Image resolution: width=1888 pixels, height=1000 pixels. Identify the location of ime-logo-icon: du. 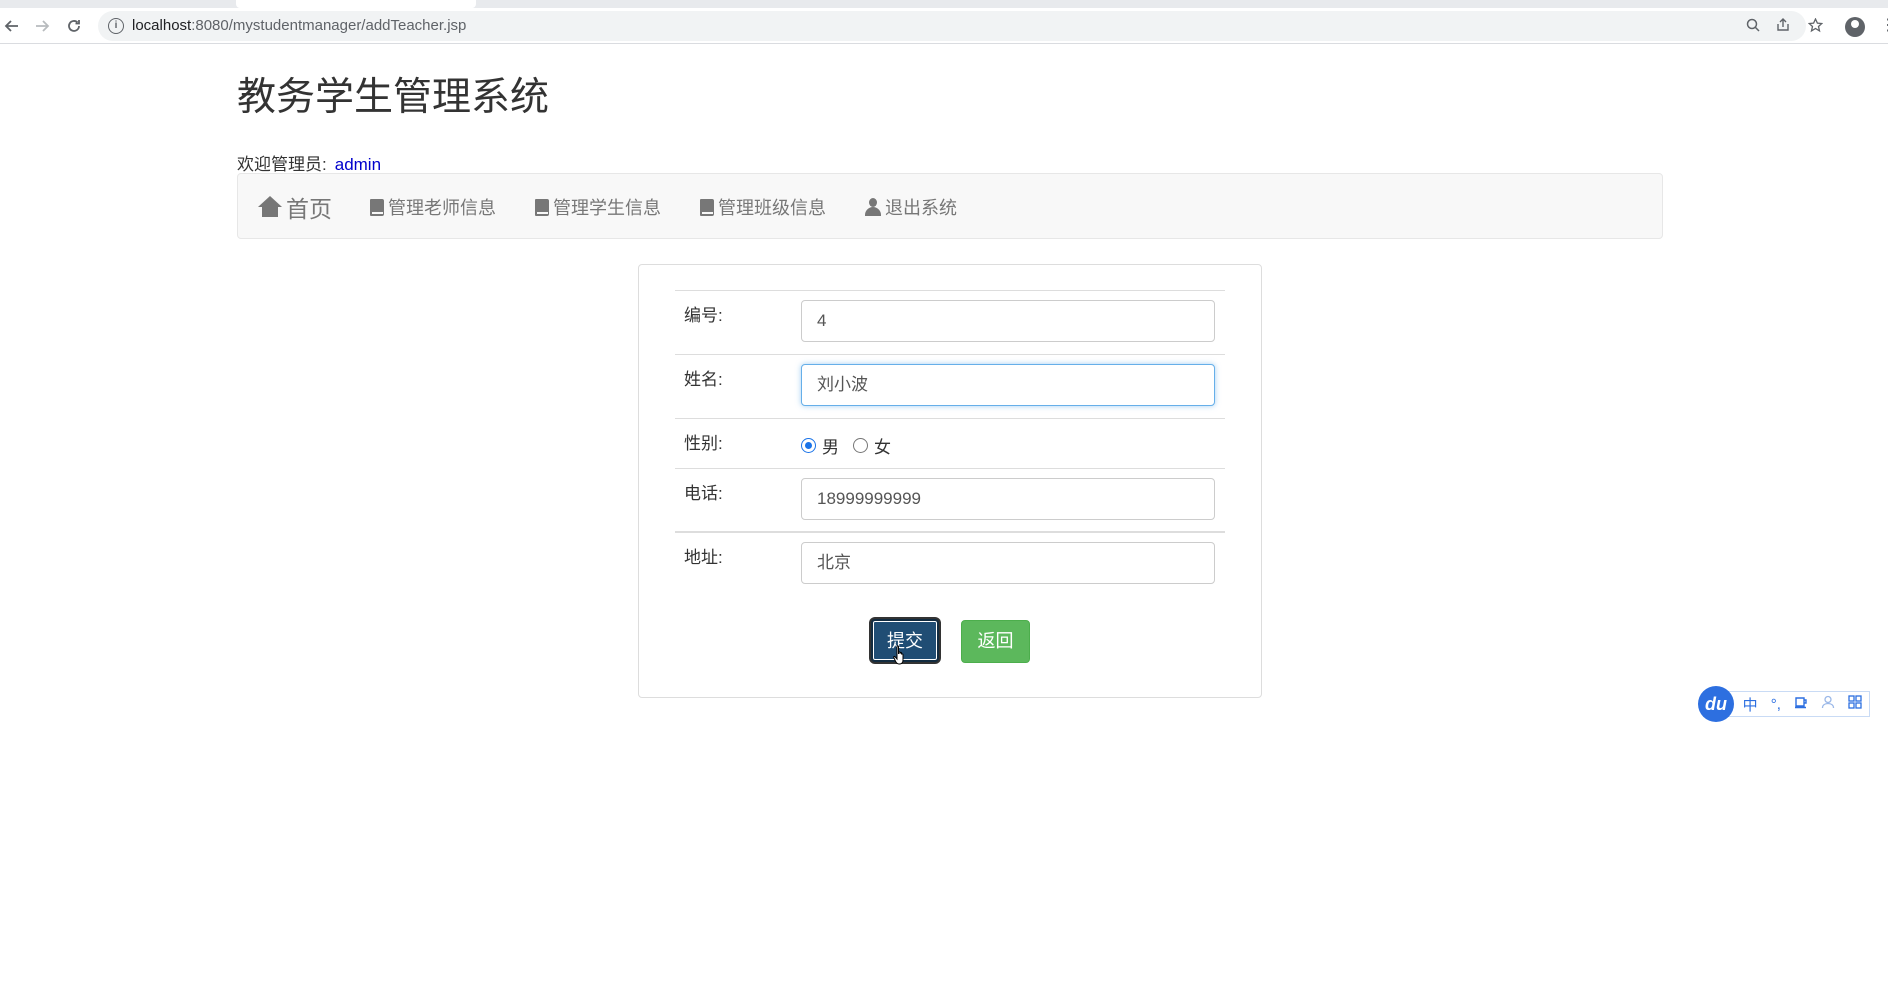
(1716, 704).